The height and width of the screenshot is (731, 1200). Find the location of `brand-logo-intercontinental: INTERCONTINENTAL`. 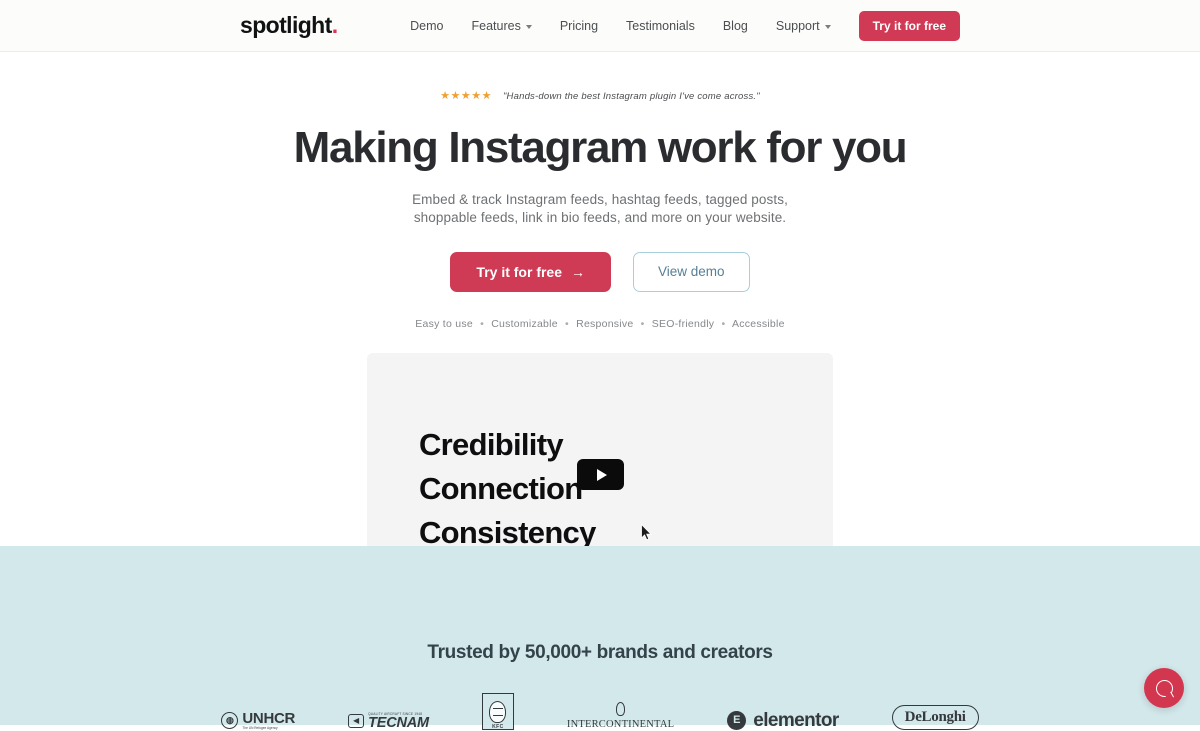

brand-logo-intercontinental: INTERCONTINENTAL is located at coordinates (620, 716).